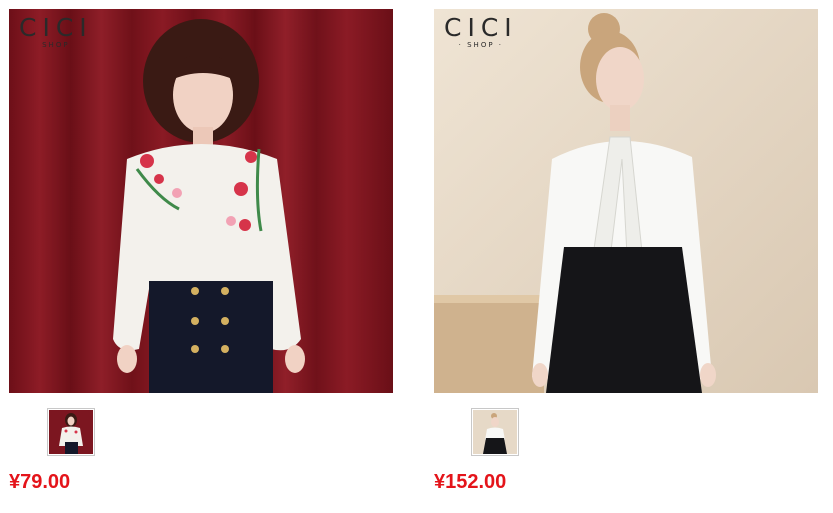 This screenshot has height=513, width=833. I want to click on thumbnail-floral-sweater-image, so click(71, 432).